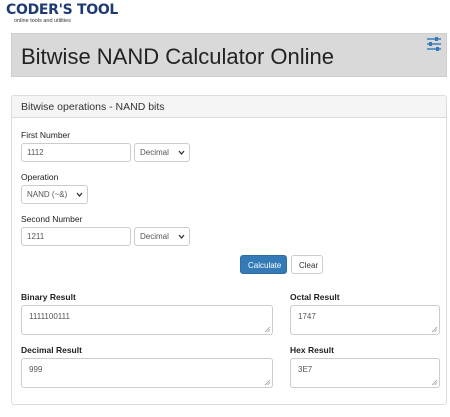  Describe the element at coordinates (312, 350) in the screenshot. I see `hex-result-label: Hex Result` at that location.